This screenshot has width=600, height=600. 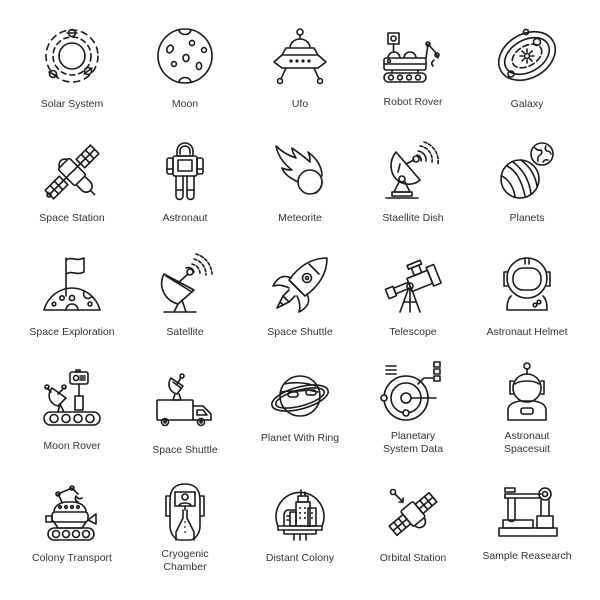 What do you see at coordinates (300, 86) in the screenshot?
I see `icon-tile-ufo: Ufo` at bounding box center [300, 86].